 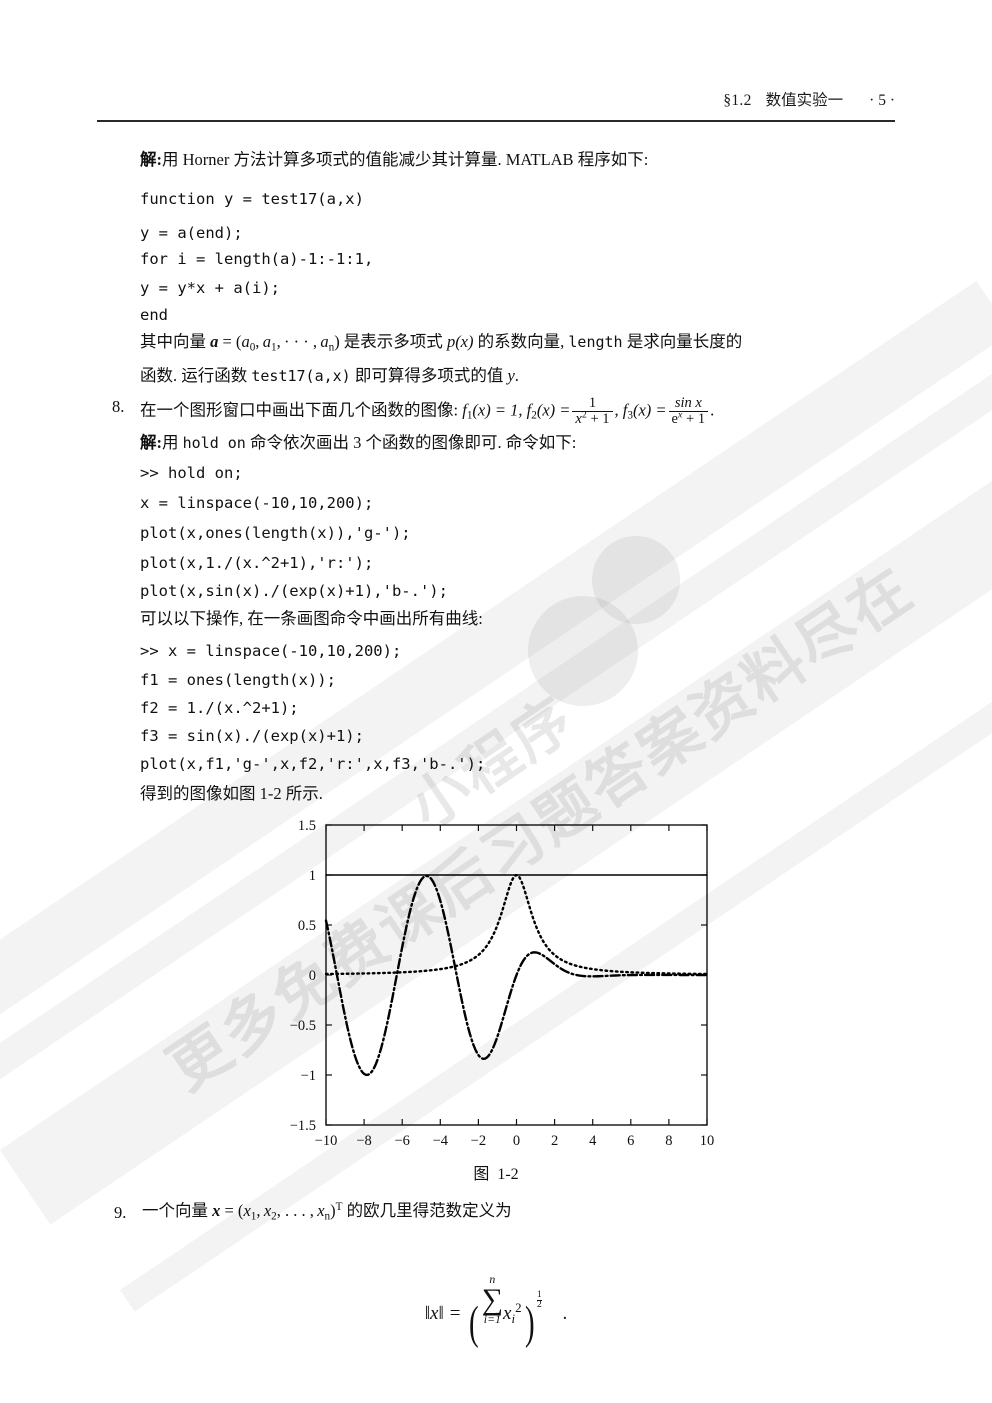 I want to click on f1-eq: (x) = 1,, so click(x=497, y=410).